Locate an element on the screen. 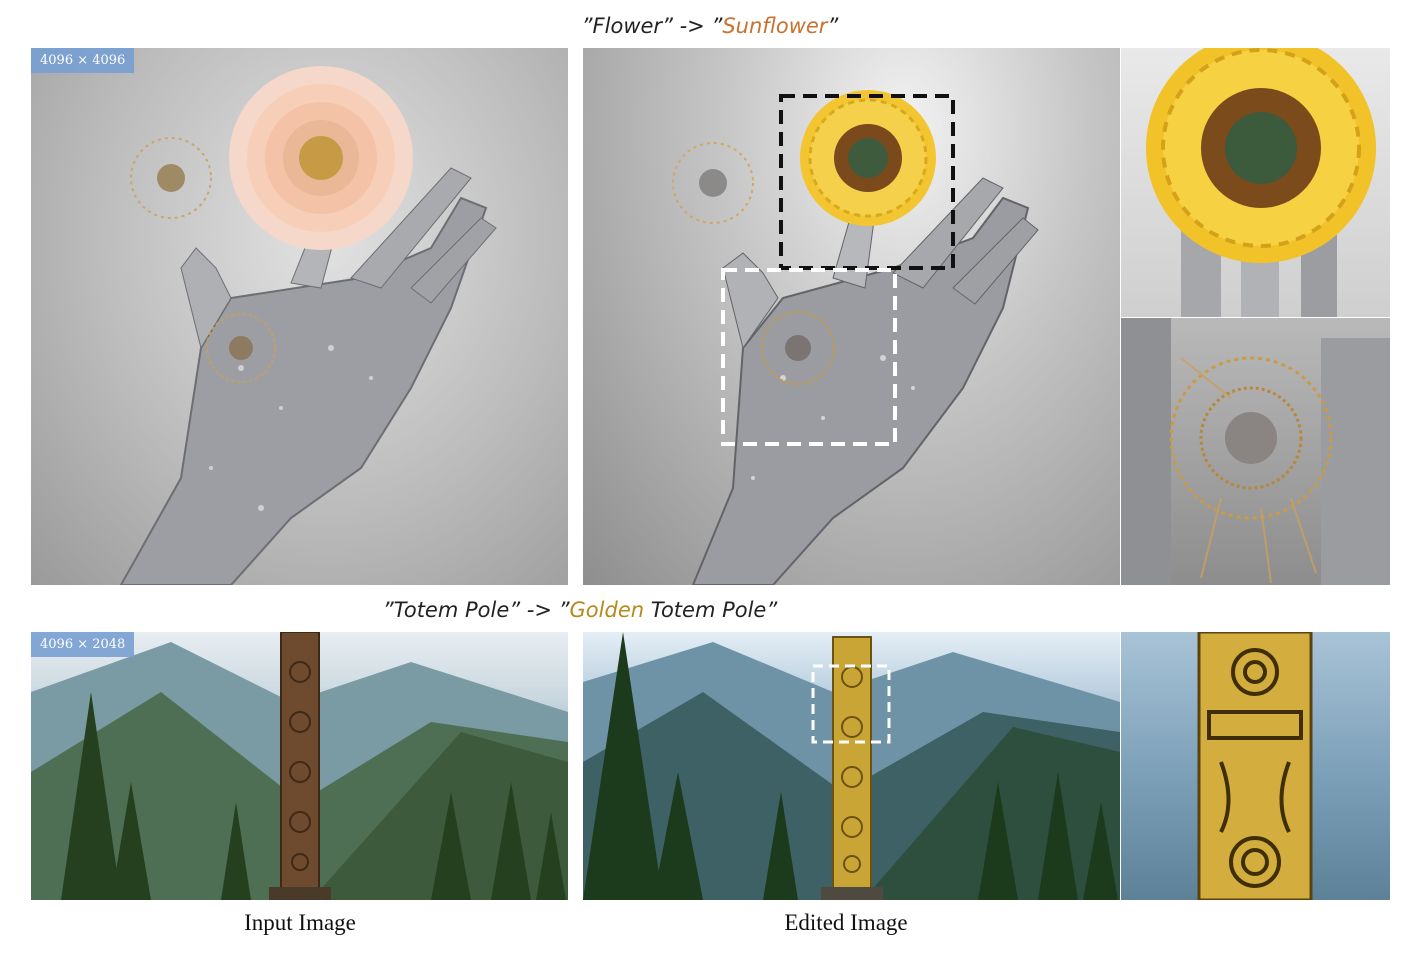 Image resolution: width=1420 pixels, height=956 pixels. prompt-highlight: Sunflower is located at coordinates (775, 26).